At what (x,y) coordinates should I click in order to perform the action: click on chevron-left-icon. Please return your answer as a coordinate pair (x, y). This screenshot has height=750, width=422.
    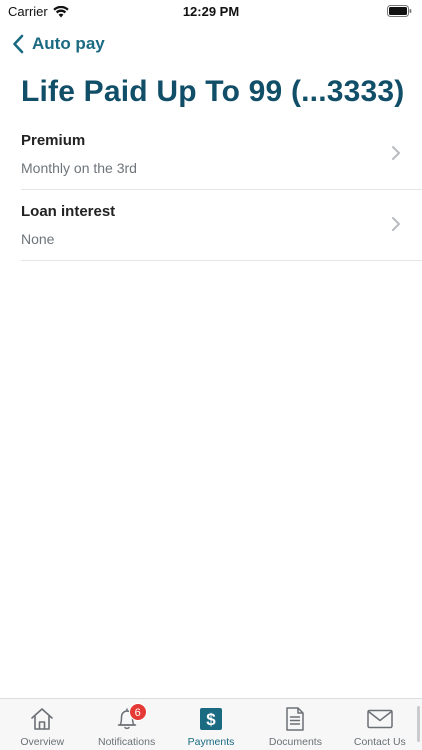
    Looking at the image, I should click on (18, 44).